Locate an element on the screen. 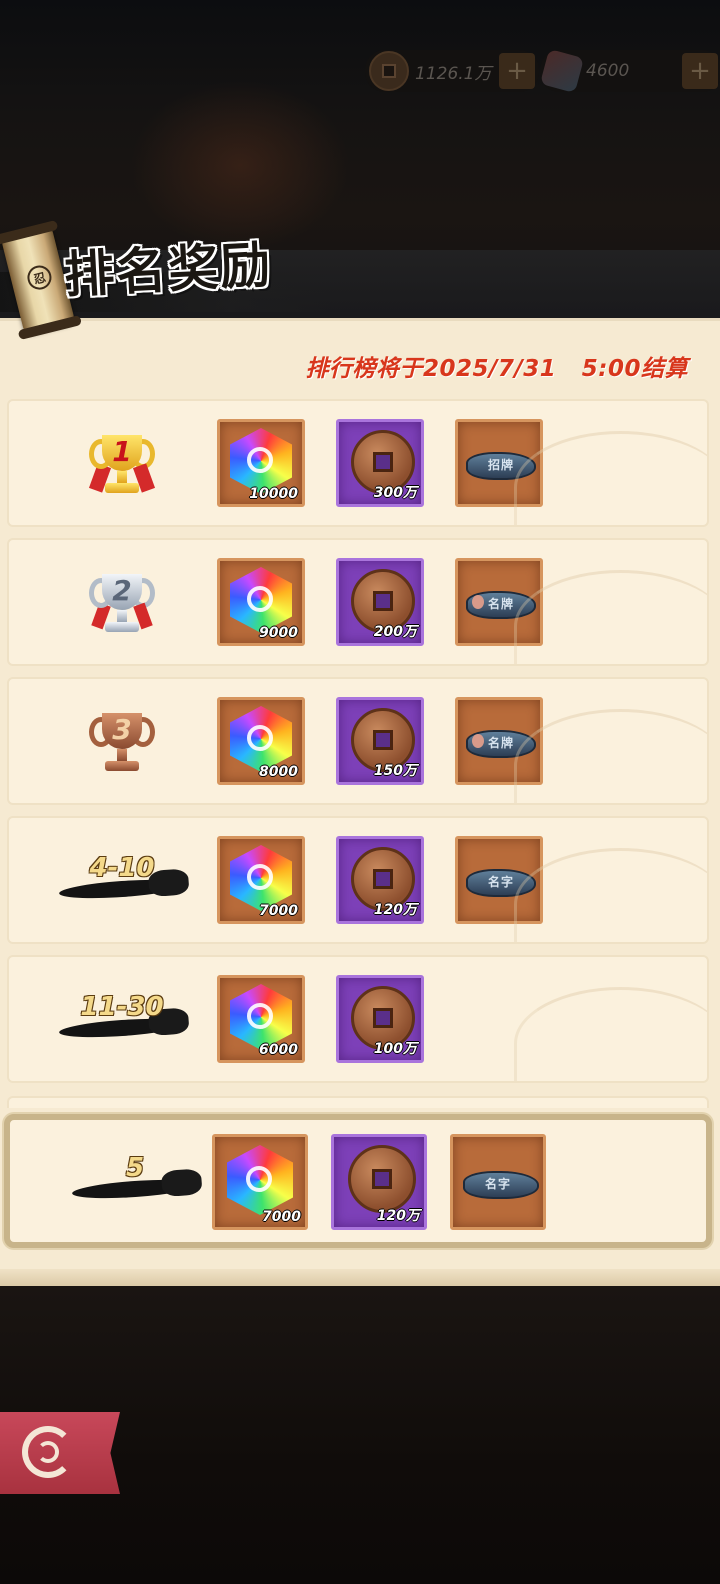  fragment-label: 招牌 is located at coordinates (501, 465).